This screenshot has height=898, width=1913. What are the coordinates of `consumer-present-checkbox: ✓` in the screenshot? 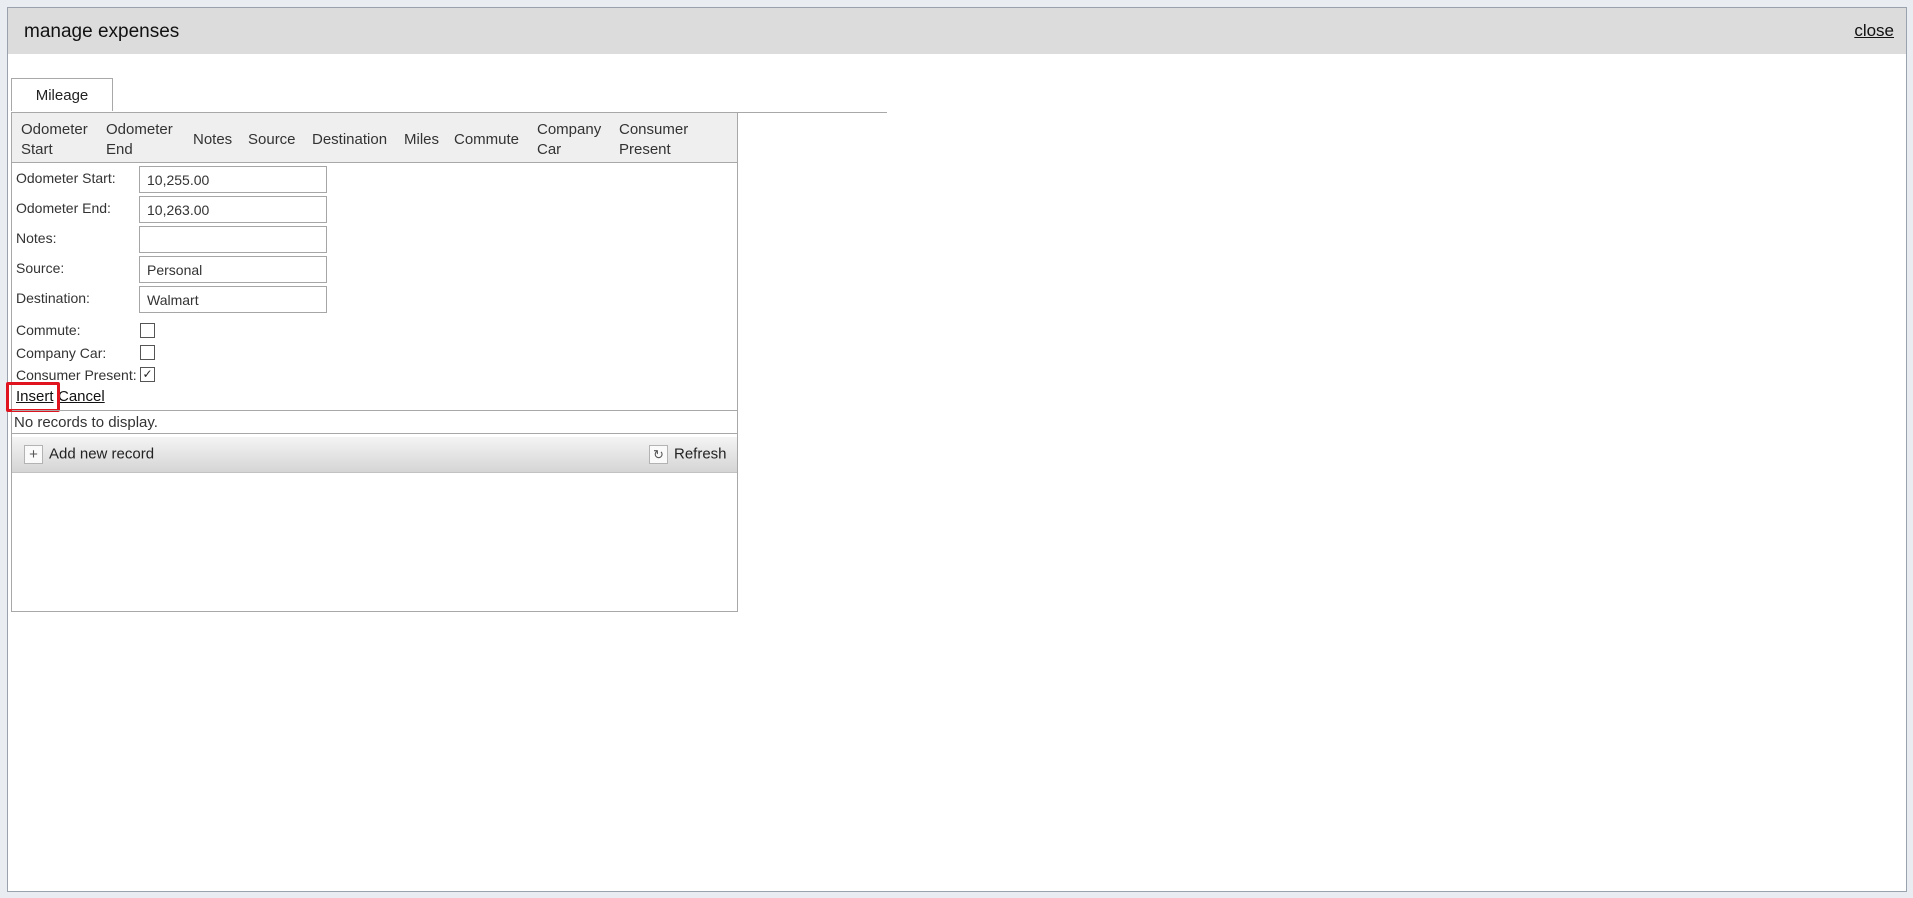 It's located at (147, 374).